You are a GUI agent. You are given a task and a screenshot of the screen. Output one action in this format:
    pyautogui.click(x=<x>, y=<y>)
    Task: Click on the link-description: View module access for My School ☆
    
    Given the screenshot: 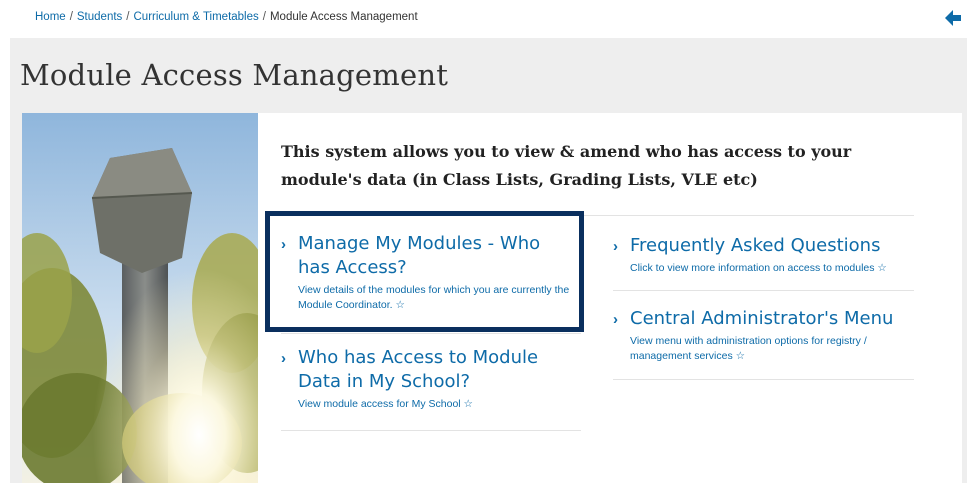 What is the action you would take?
    pyautogui.click(x=385, y=404)
    